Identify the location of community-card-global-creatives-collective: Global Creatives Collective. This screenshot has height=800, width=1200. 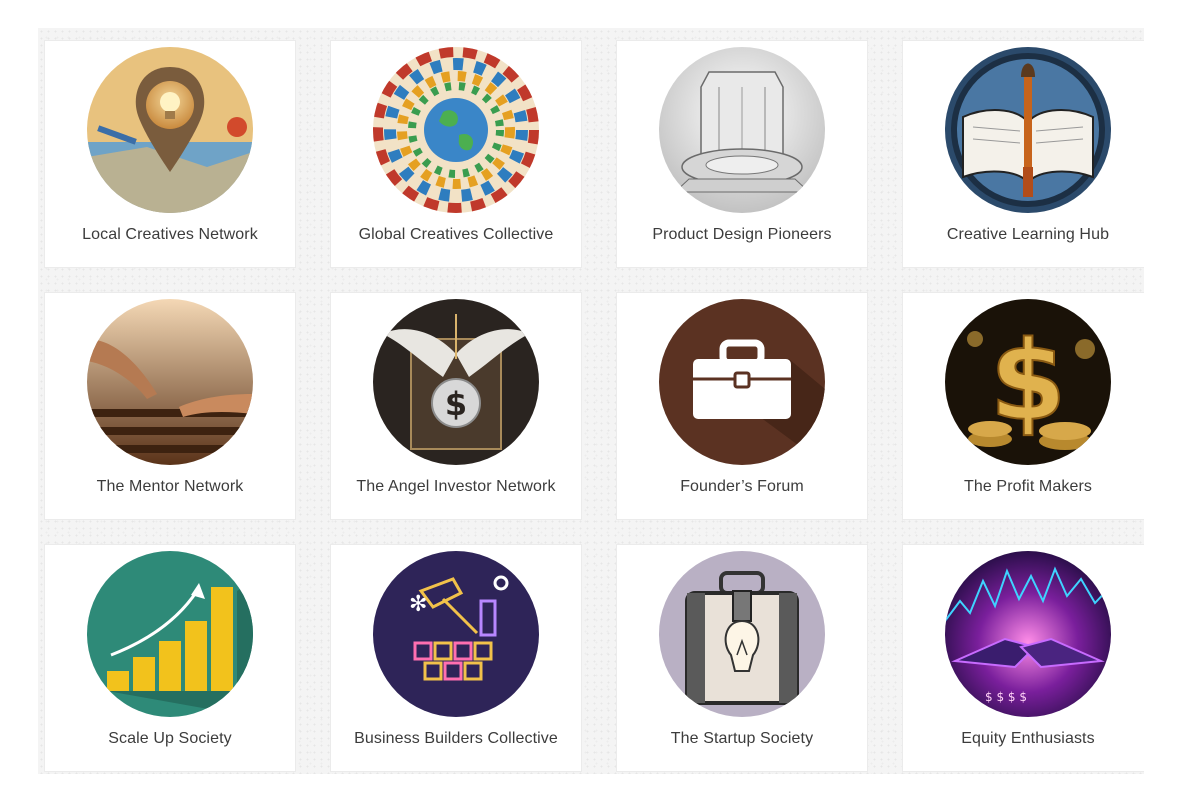
(456, 154).